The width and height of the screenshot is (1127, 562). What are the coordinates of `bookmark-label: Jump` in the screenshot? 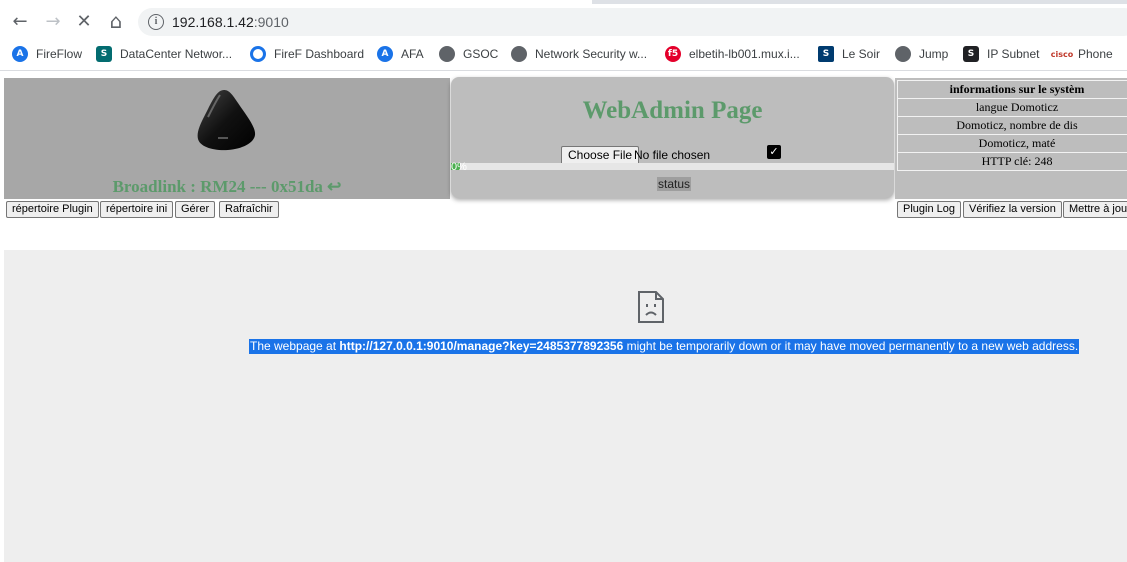 It's located at (934, 54).